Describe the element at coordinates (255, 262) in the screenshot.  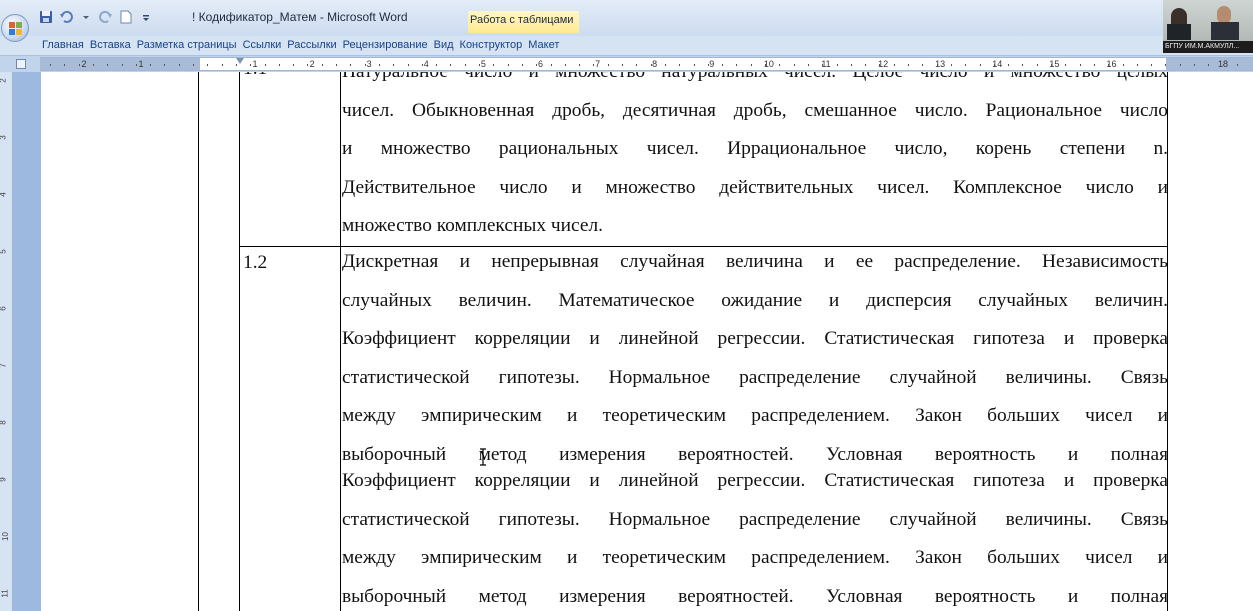
I see `row-number: 1.2` at that location.